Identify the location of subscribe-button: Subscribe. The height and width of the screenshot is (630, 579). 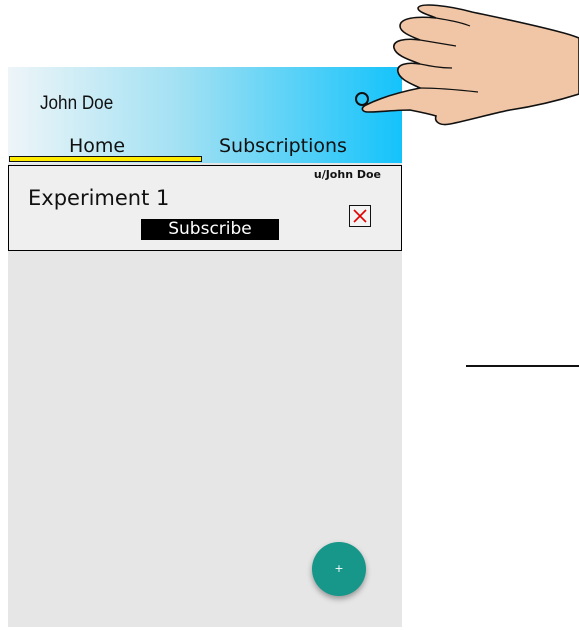
(210, 229).